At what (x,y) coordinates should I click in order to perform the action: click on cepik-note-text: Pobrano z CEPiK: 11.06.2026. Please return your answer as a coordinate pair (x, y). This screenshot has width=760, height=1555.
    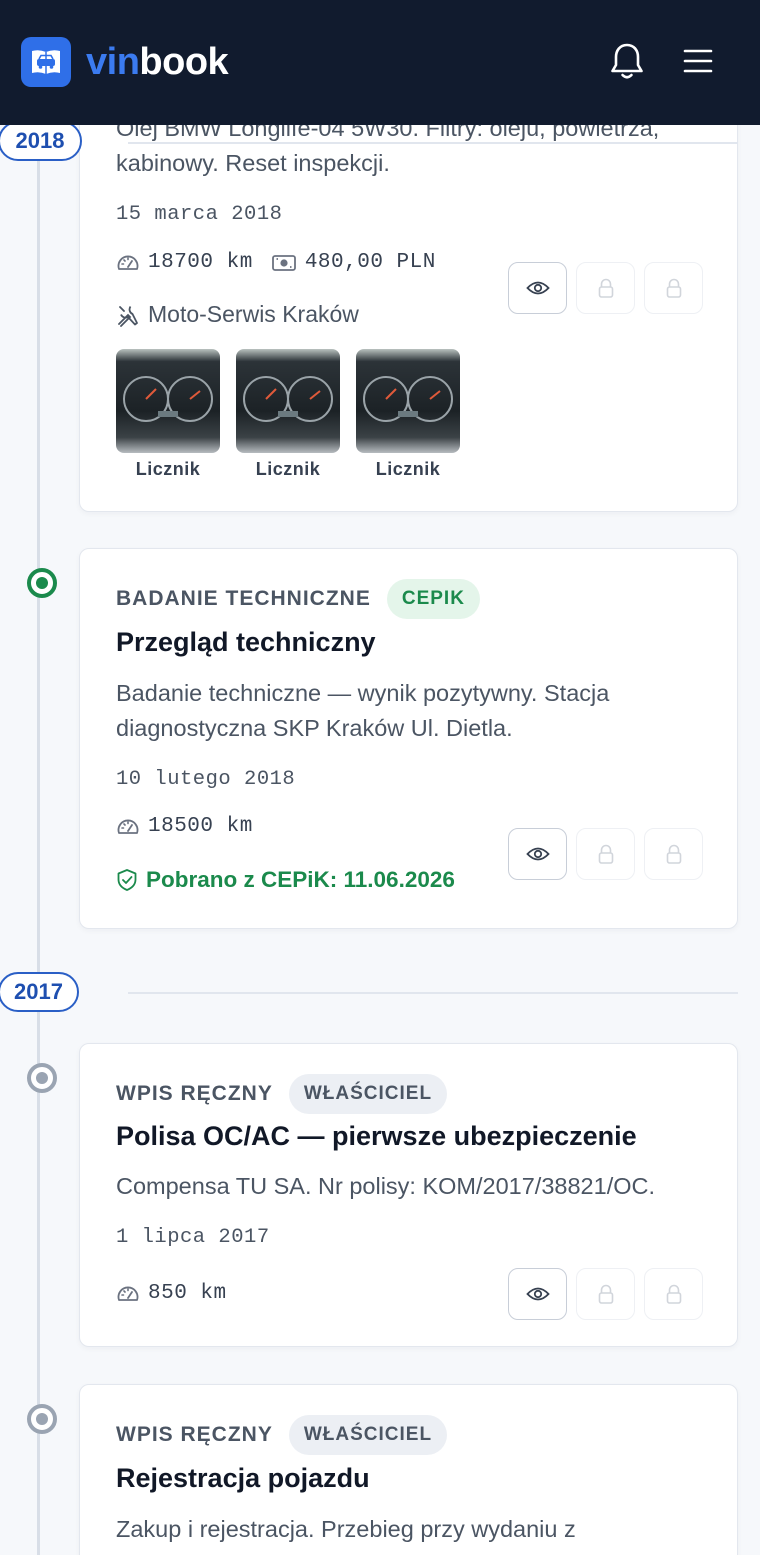
    Looking at the image, I should click on (300, 879).